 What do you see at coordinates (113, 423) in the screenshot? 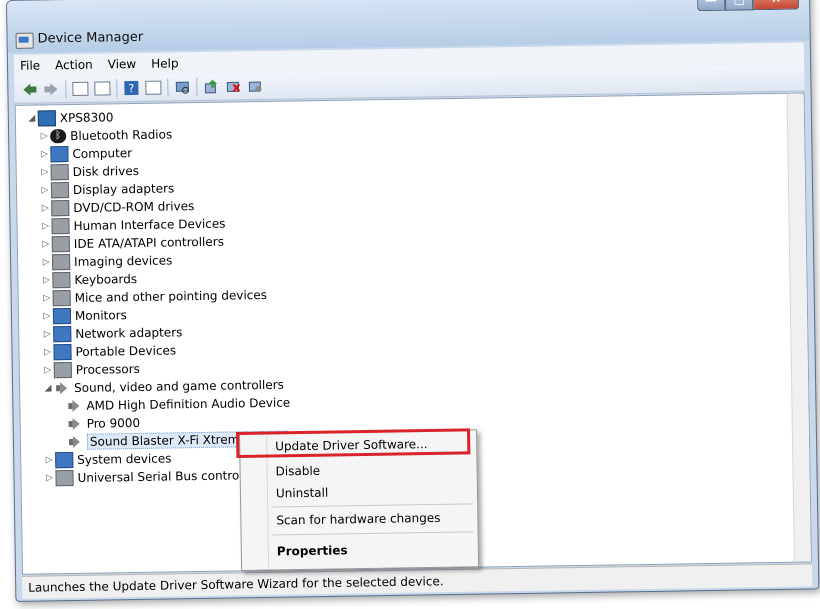
I see `tree-label: Pro 9000` at bounding box center [113, 423].